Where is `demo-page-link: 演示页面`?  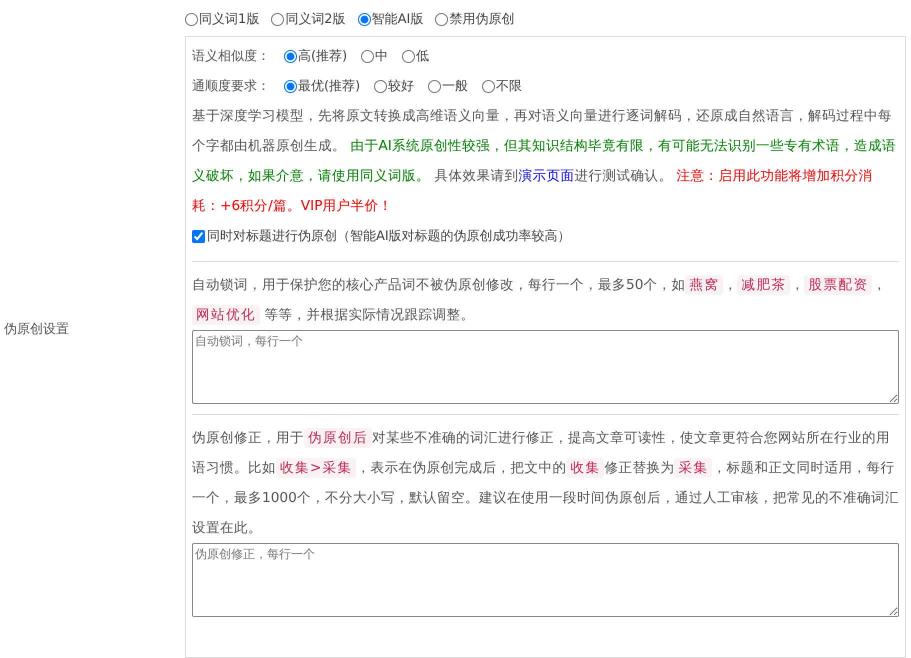
demo-page-link: 演示页面 is located at coordinates (546, 176).